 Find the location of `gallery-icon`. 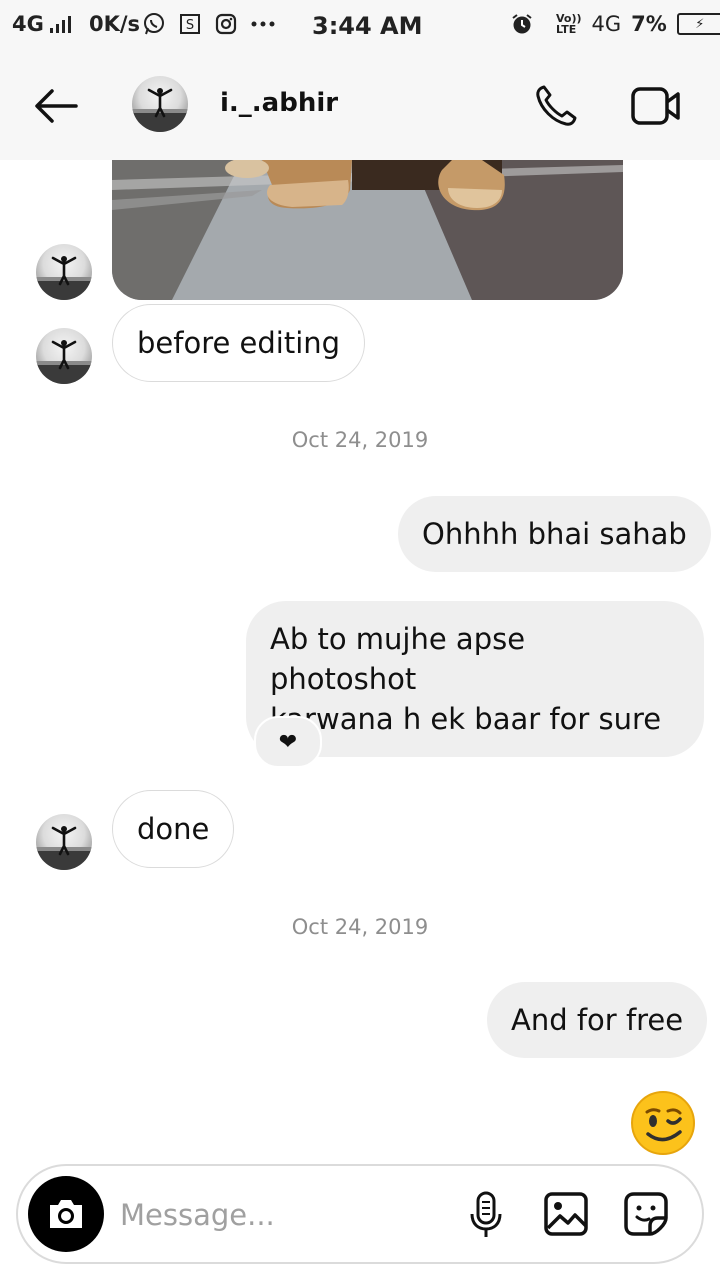

gallery-icon is located at coordinates (566, 1214).